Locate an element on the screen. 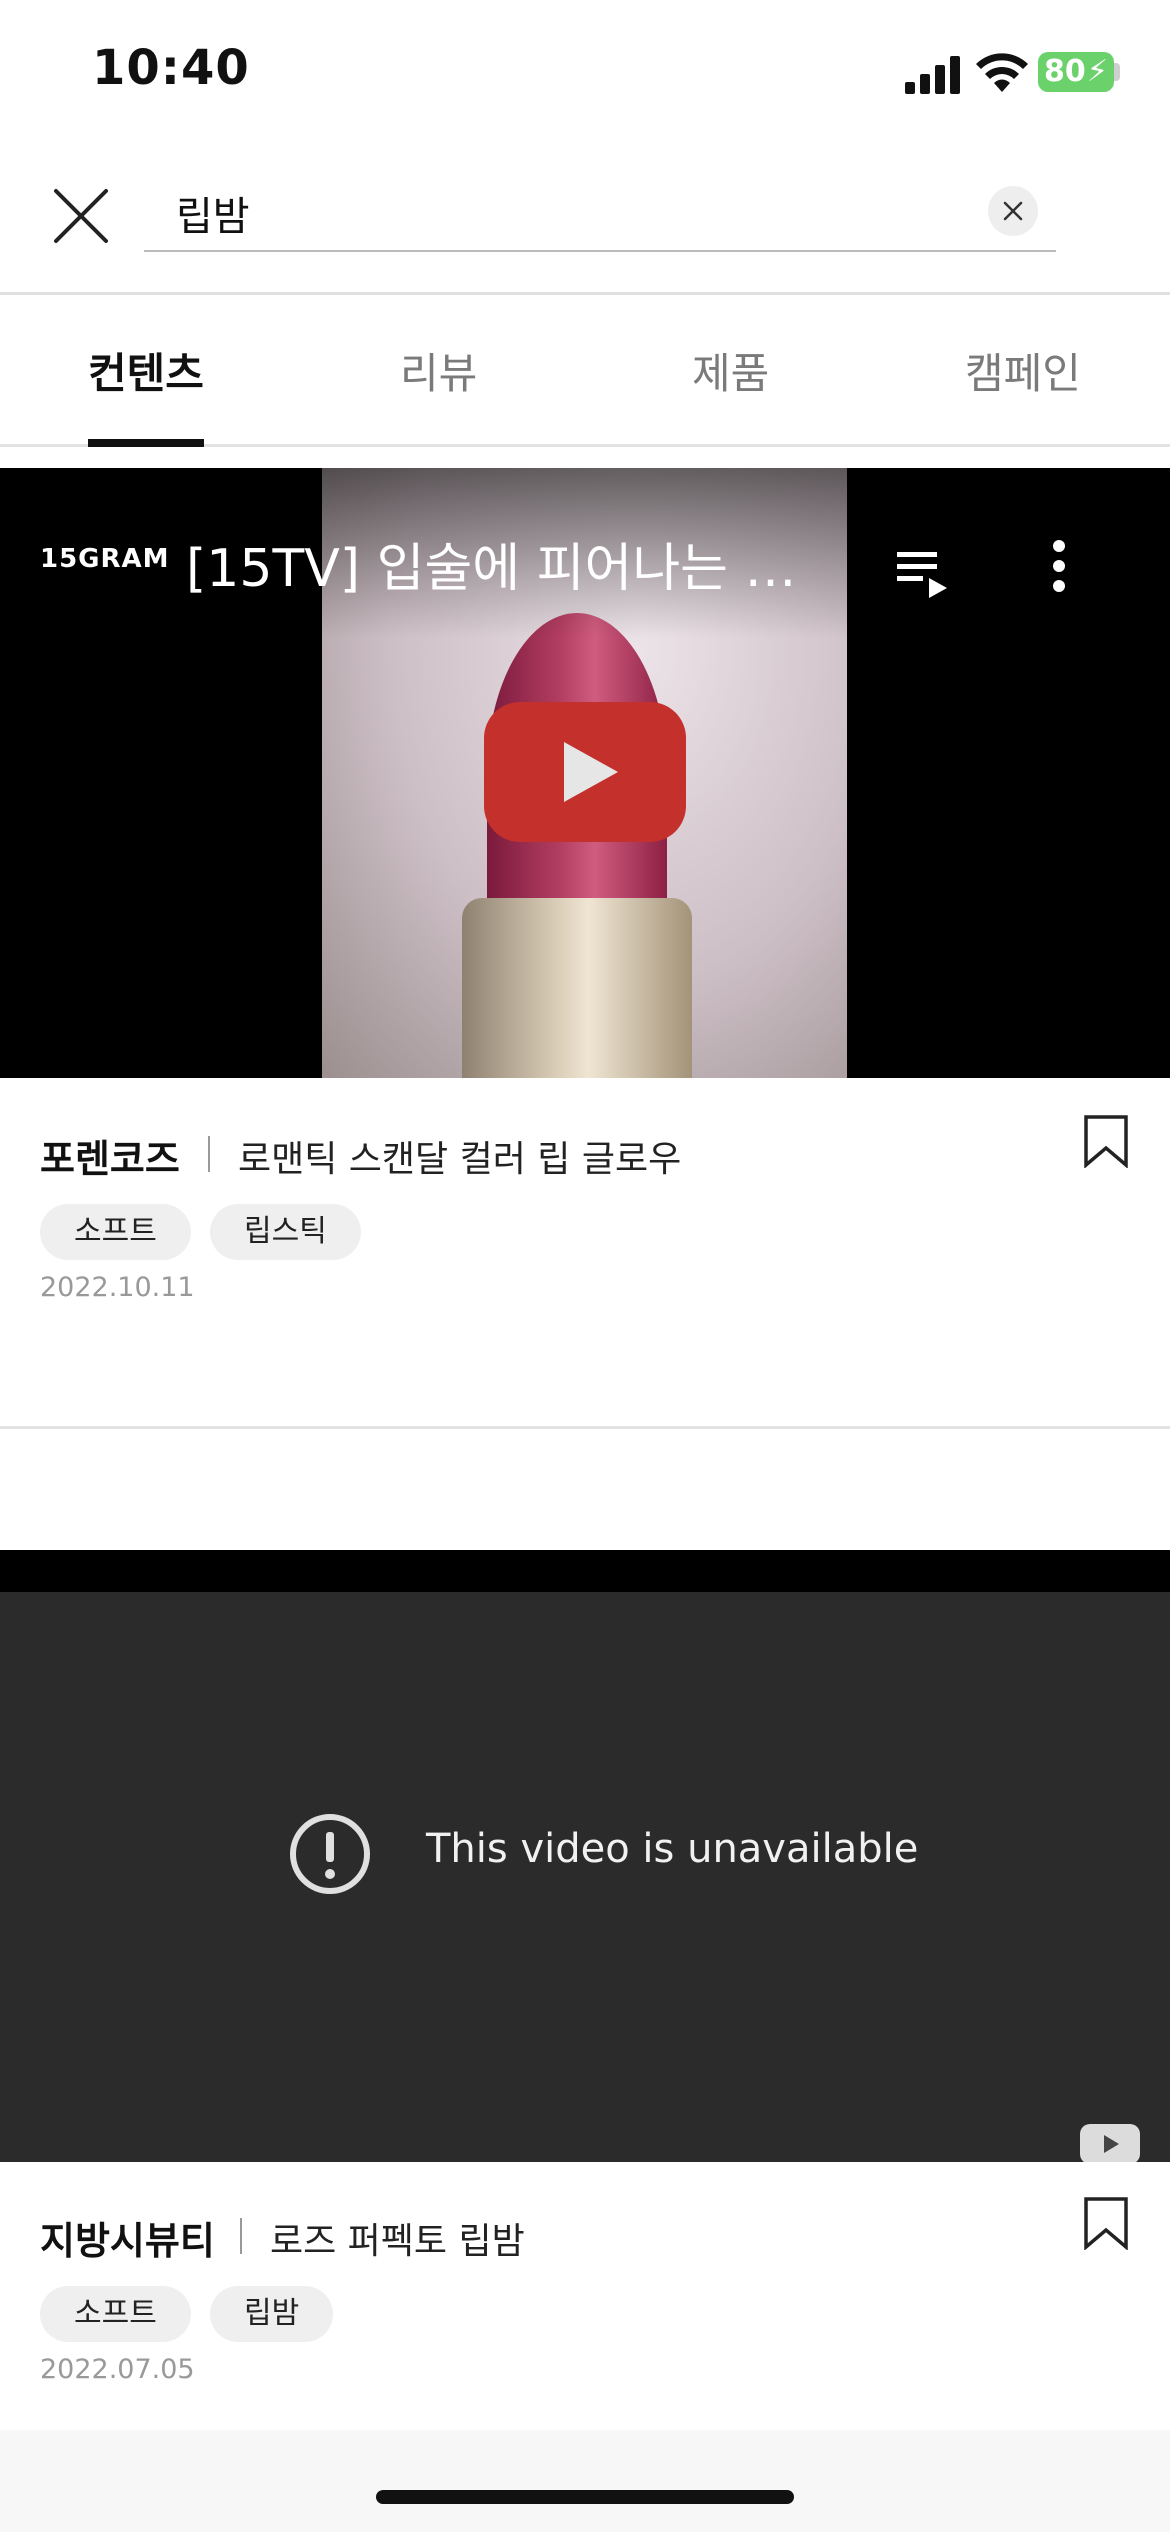 This screenshot has width=1170, height=2532. charging-bolt-icon: ⚡ is located at coordinates (1097, 71).